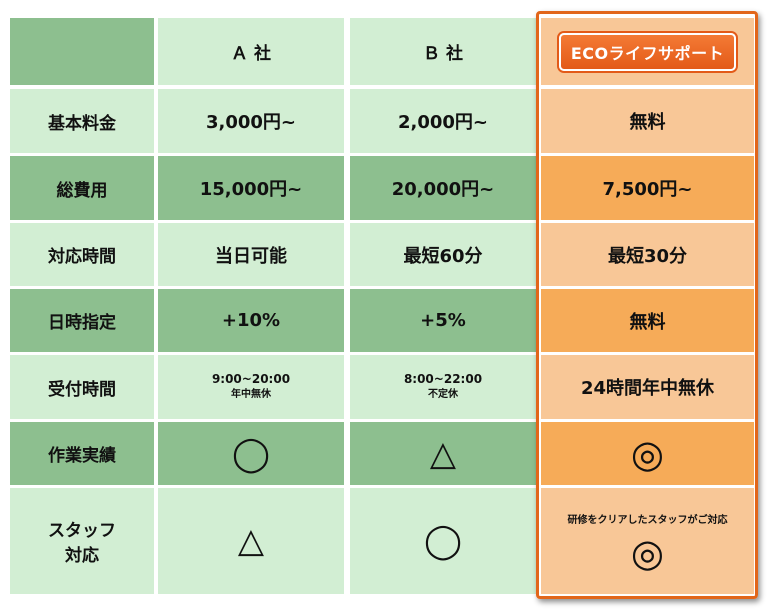  I want to click on company-b-hours-note: 不定休, so click(443, 394).